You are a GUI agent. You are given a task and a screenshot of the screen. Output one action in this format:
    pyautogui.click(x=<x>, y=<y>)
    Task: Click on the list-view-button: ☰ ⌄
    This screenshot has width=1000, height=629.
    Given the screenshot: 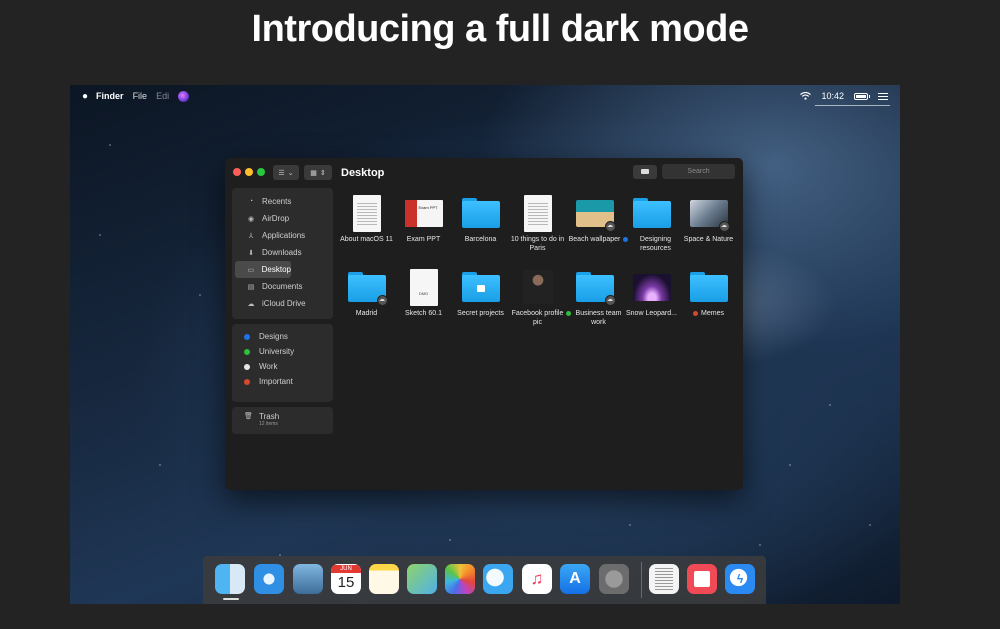 What is the action you would take?
    pyautogui.click(x=286, y=172)
    